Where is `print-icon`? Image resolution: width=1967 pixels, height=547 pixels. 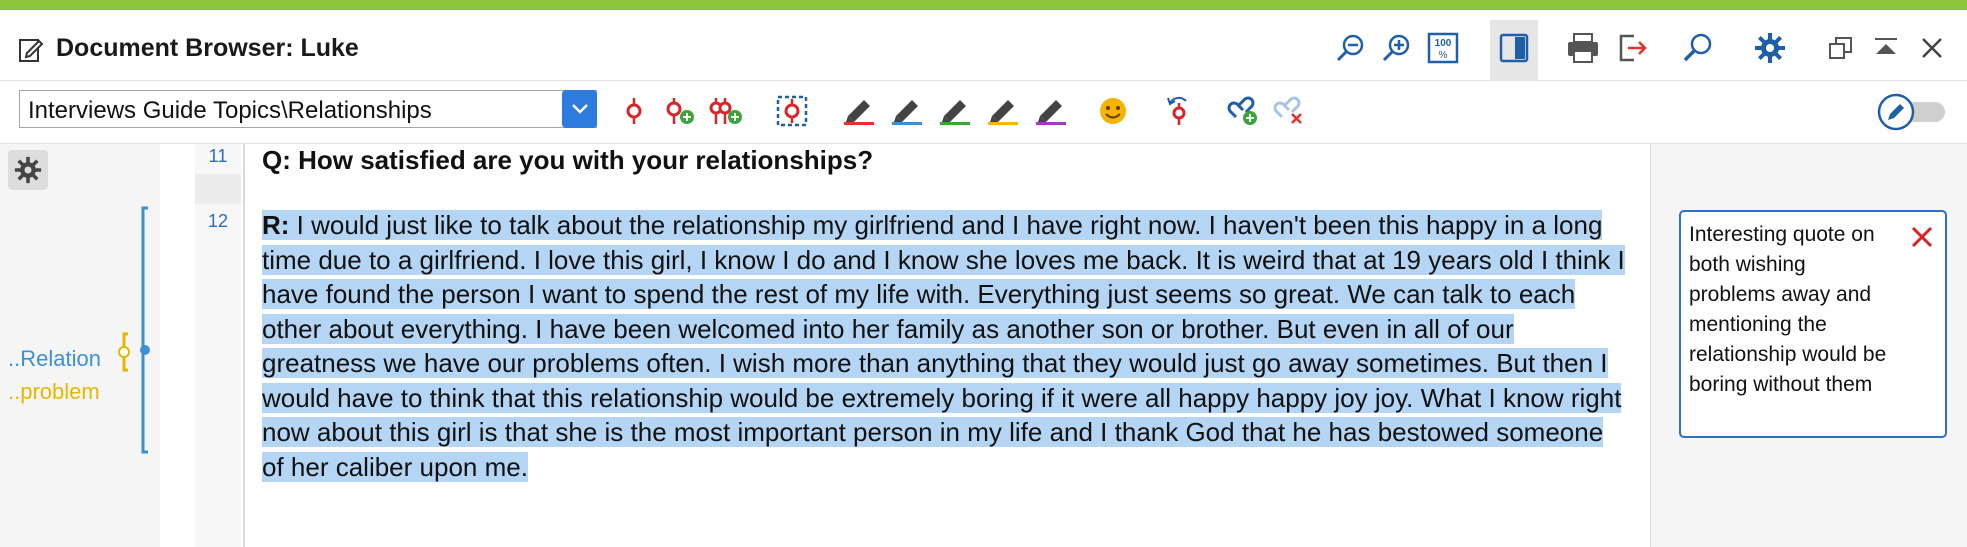 print-icon is located at coordinates (1583, 48).